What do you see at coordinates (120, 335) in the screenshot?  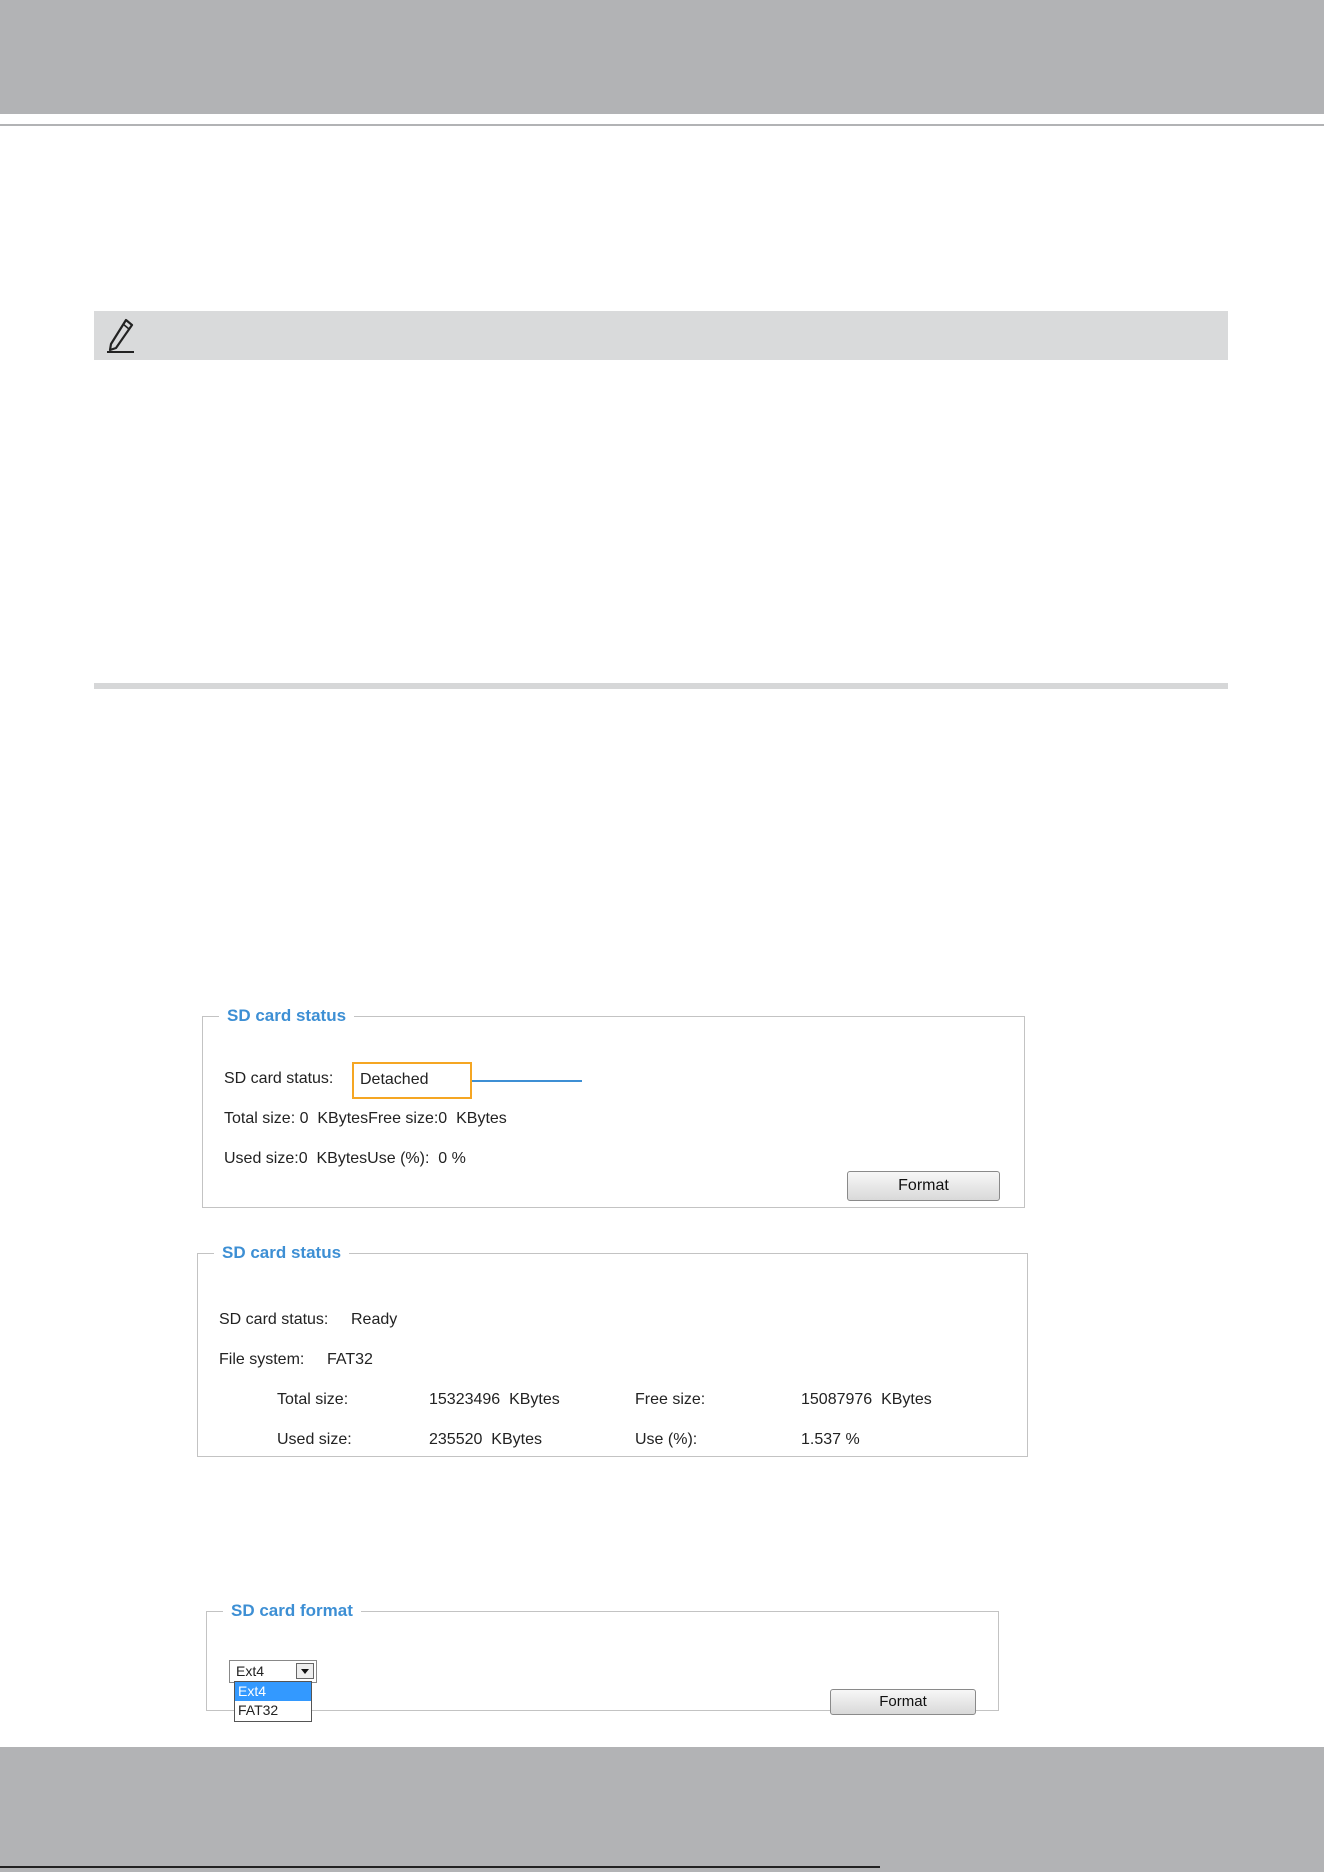 I see `pencil-icon` at bounding box center [120, 335].